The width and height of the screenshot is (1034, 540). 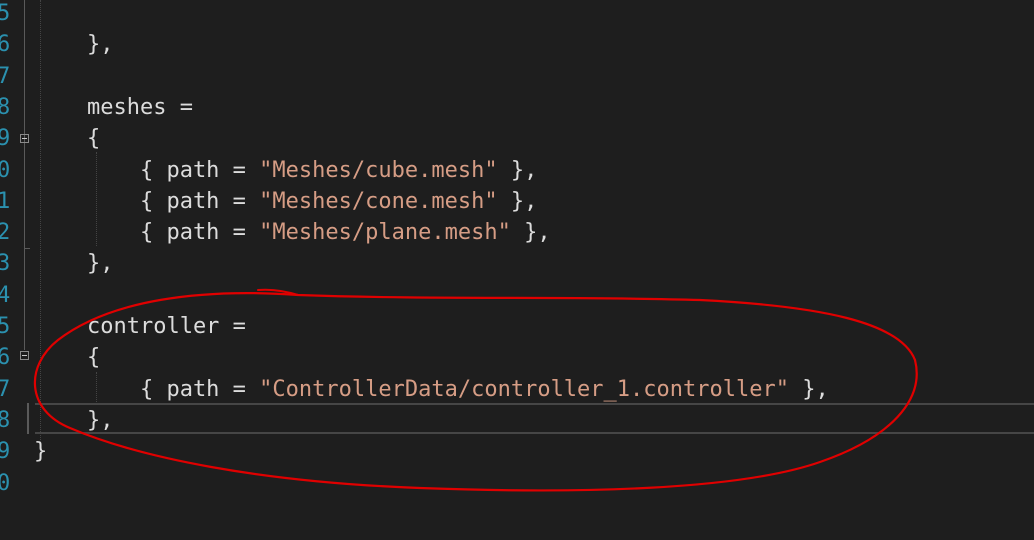 I want to click on string-literal: "Meshes/cone.mesh", so click(x=378, y=201).